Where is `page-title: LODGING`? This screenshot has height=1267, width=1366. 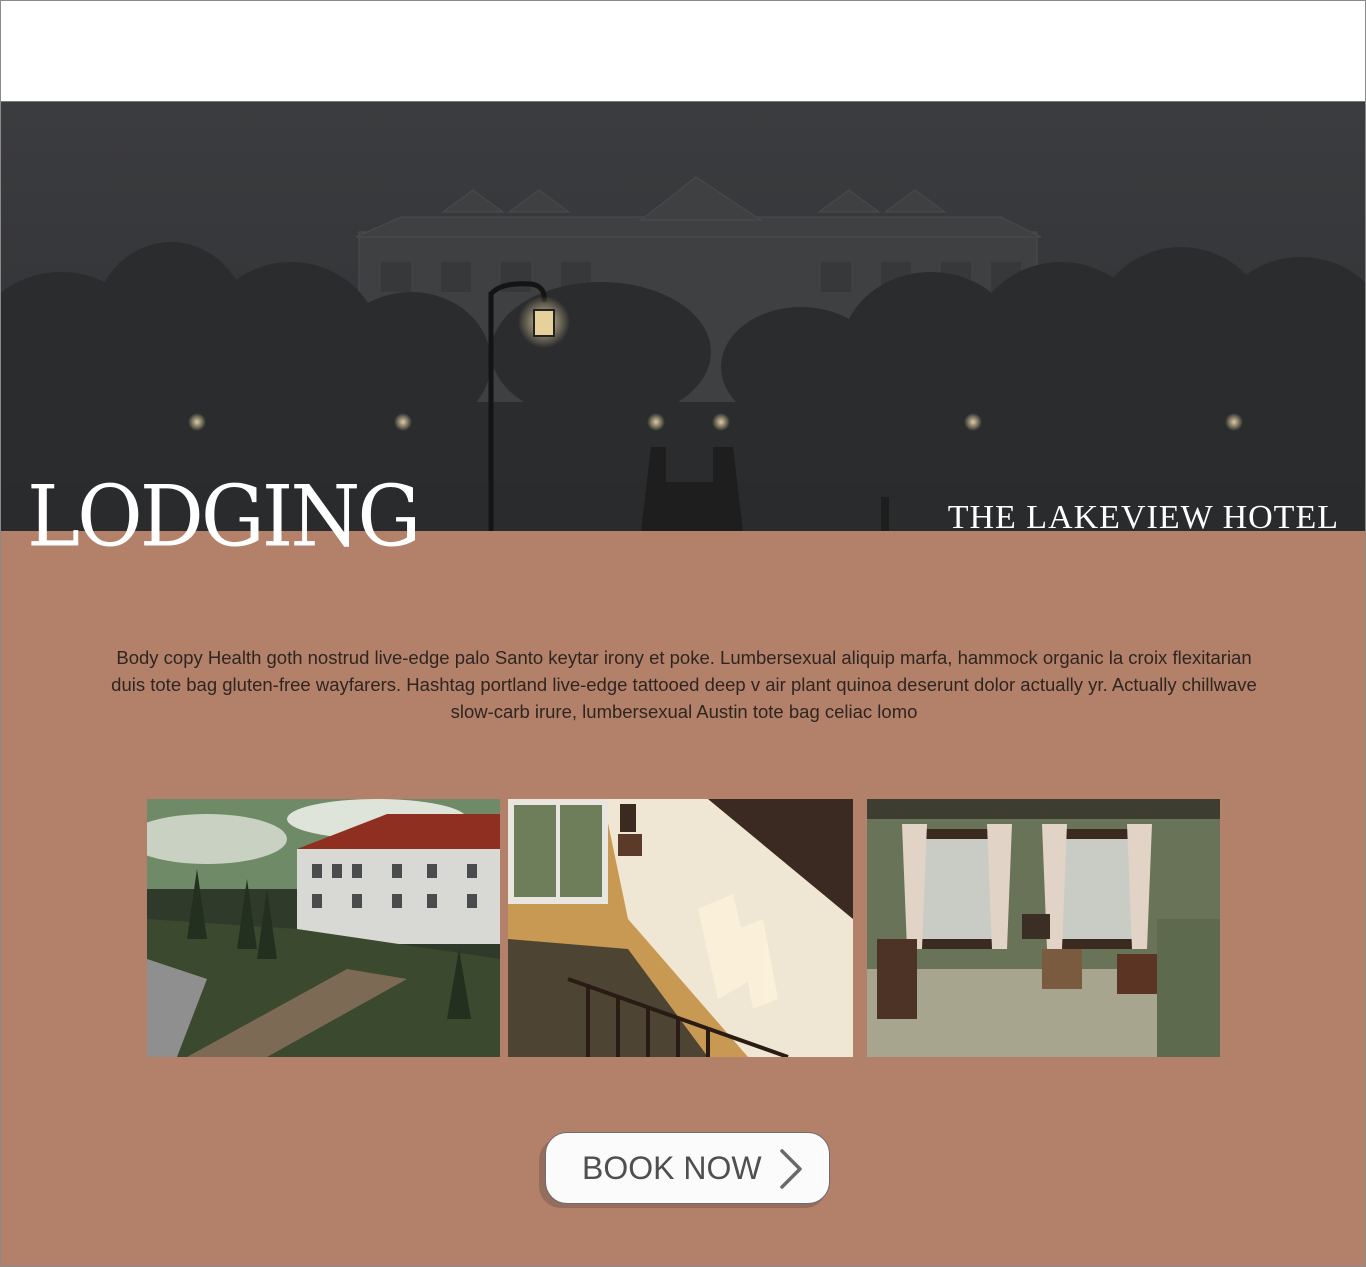
page-title: LODGING is located at coordinates (224, 516).